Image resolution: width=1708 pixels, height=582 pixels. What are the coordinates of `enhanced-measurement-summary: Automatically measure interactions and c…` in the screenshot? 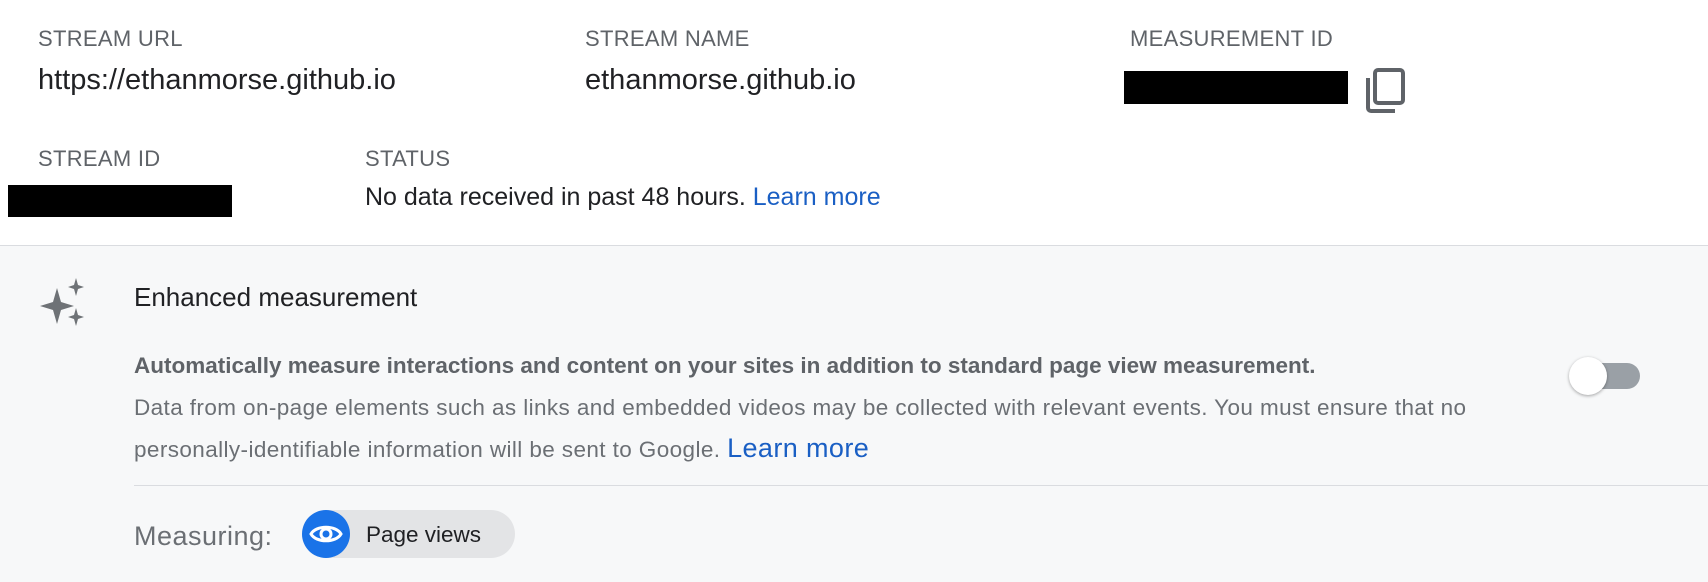 It's located at (725, 365).